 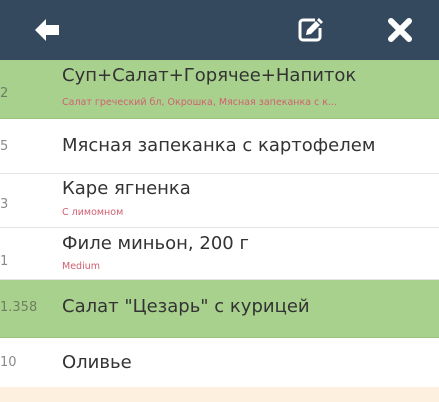 I want to click on item-quantity: 5, so click(x=4, y=146).